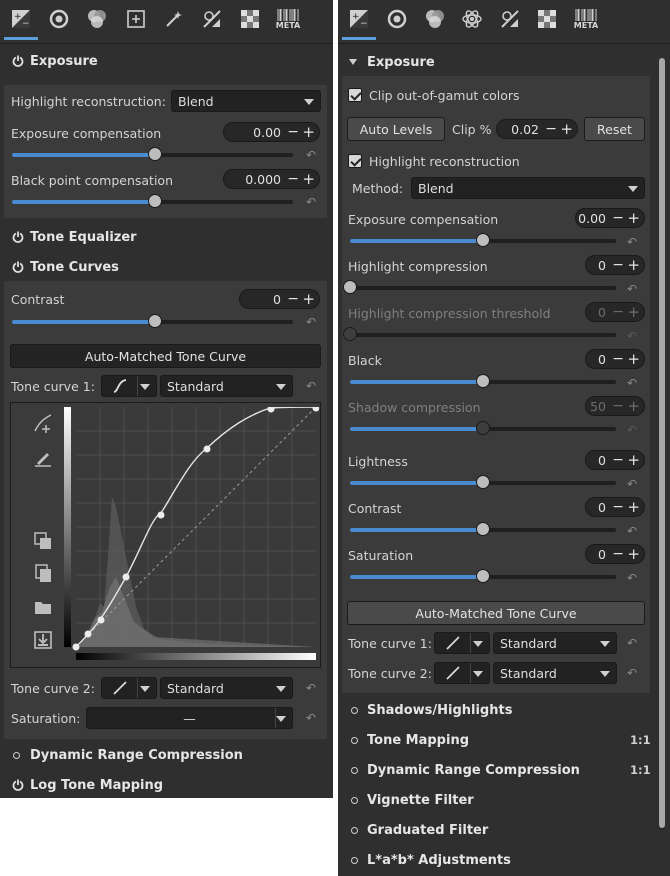 This screenshot has width=670, height=876. Describe the element at coordinates (555, 673) in the screenshot. I see `tone-curve-2-mode-select: Standard` at that location.